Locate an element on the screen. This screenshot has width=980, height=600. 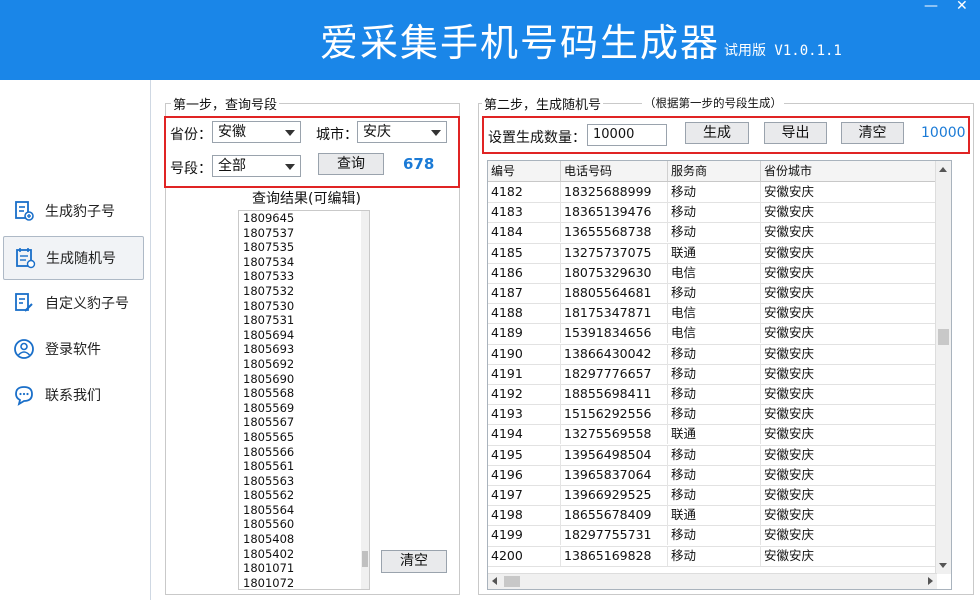
minimize-button: — is located at coordinates (931, 7).